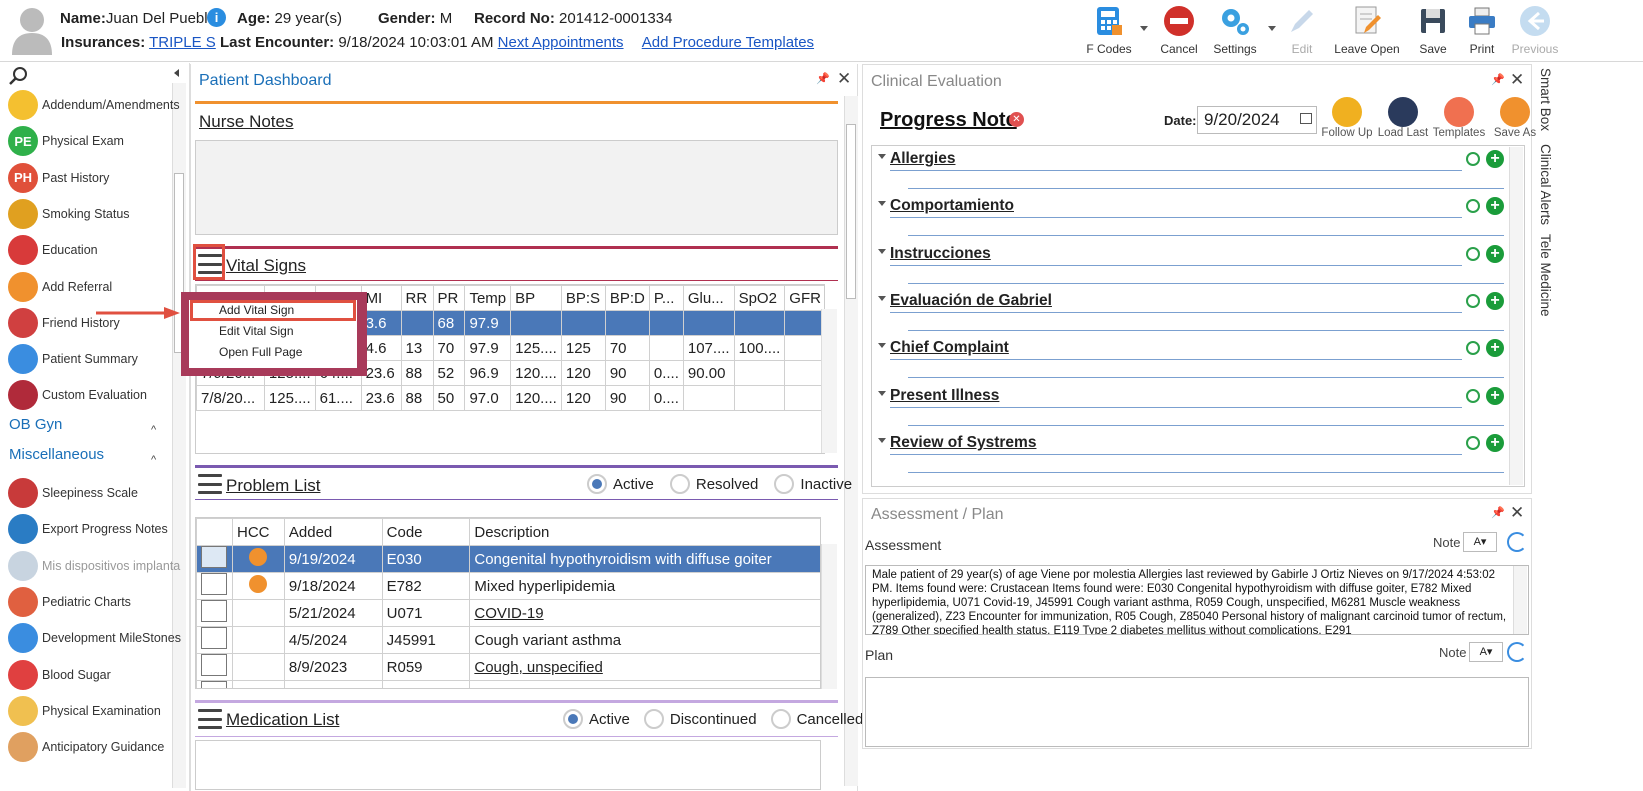  I want to click on vitals-column-header: Temp, so click(488, 298).